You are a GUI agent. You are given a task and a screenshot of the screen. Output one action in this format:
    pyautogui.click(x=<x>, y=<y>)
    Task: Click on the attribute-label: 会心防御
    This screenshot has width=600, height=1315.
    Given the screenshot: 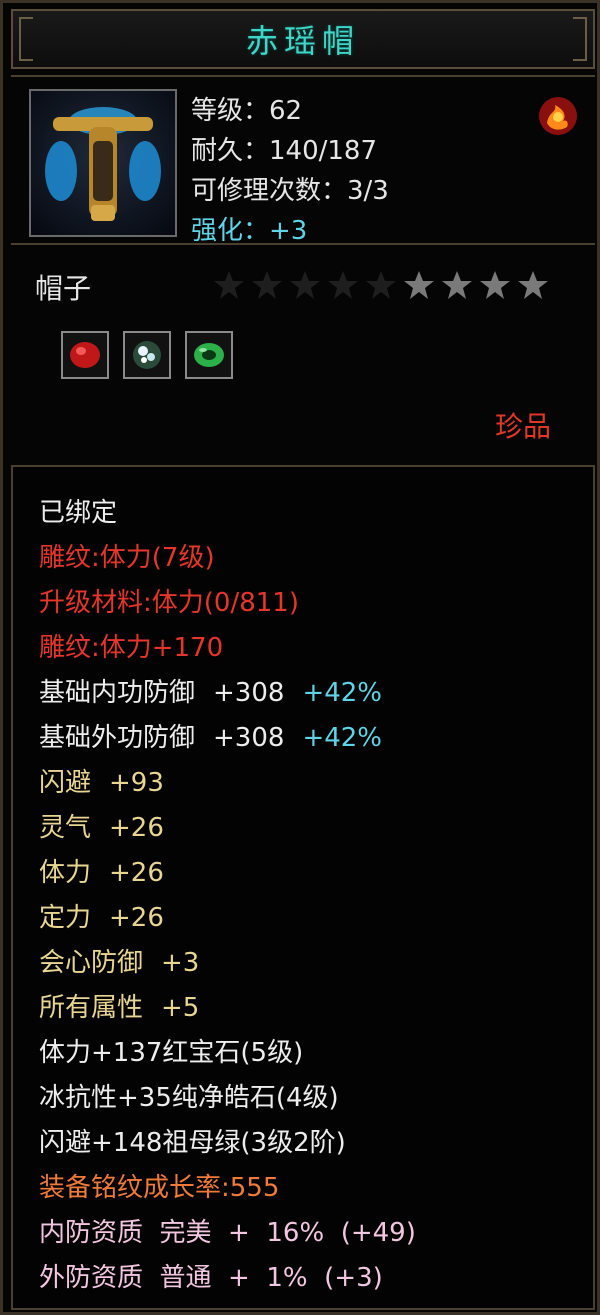 What is the action you would take?
    pyautogui.click(x=91, y=963)
    